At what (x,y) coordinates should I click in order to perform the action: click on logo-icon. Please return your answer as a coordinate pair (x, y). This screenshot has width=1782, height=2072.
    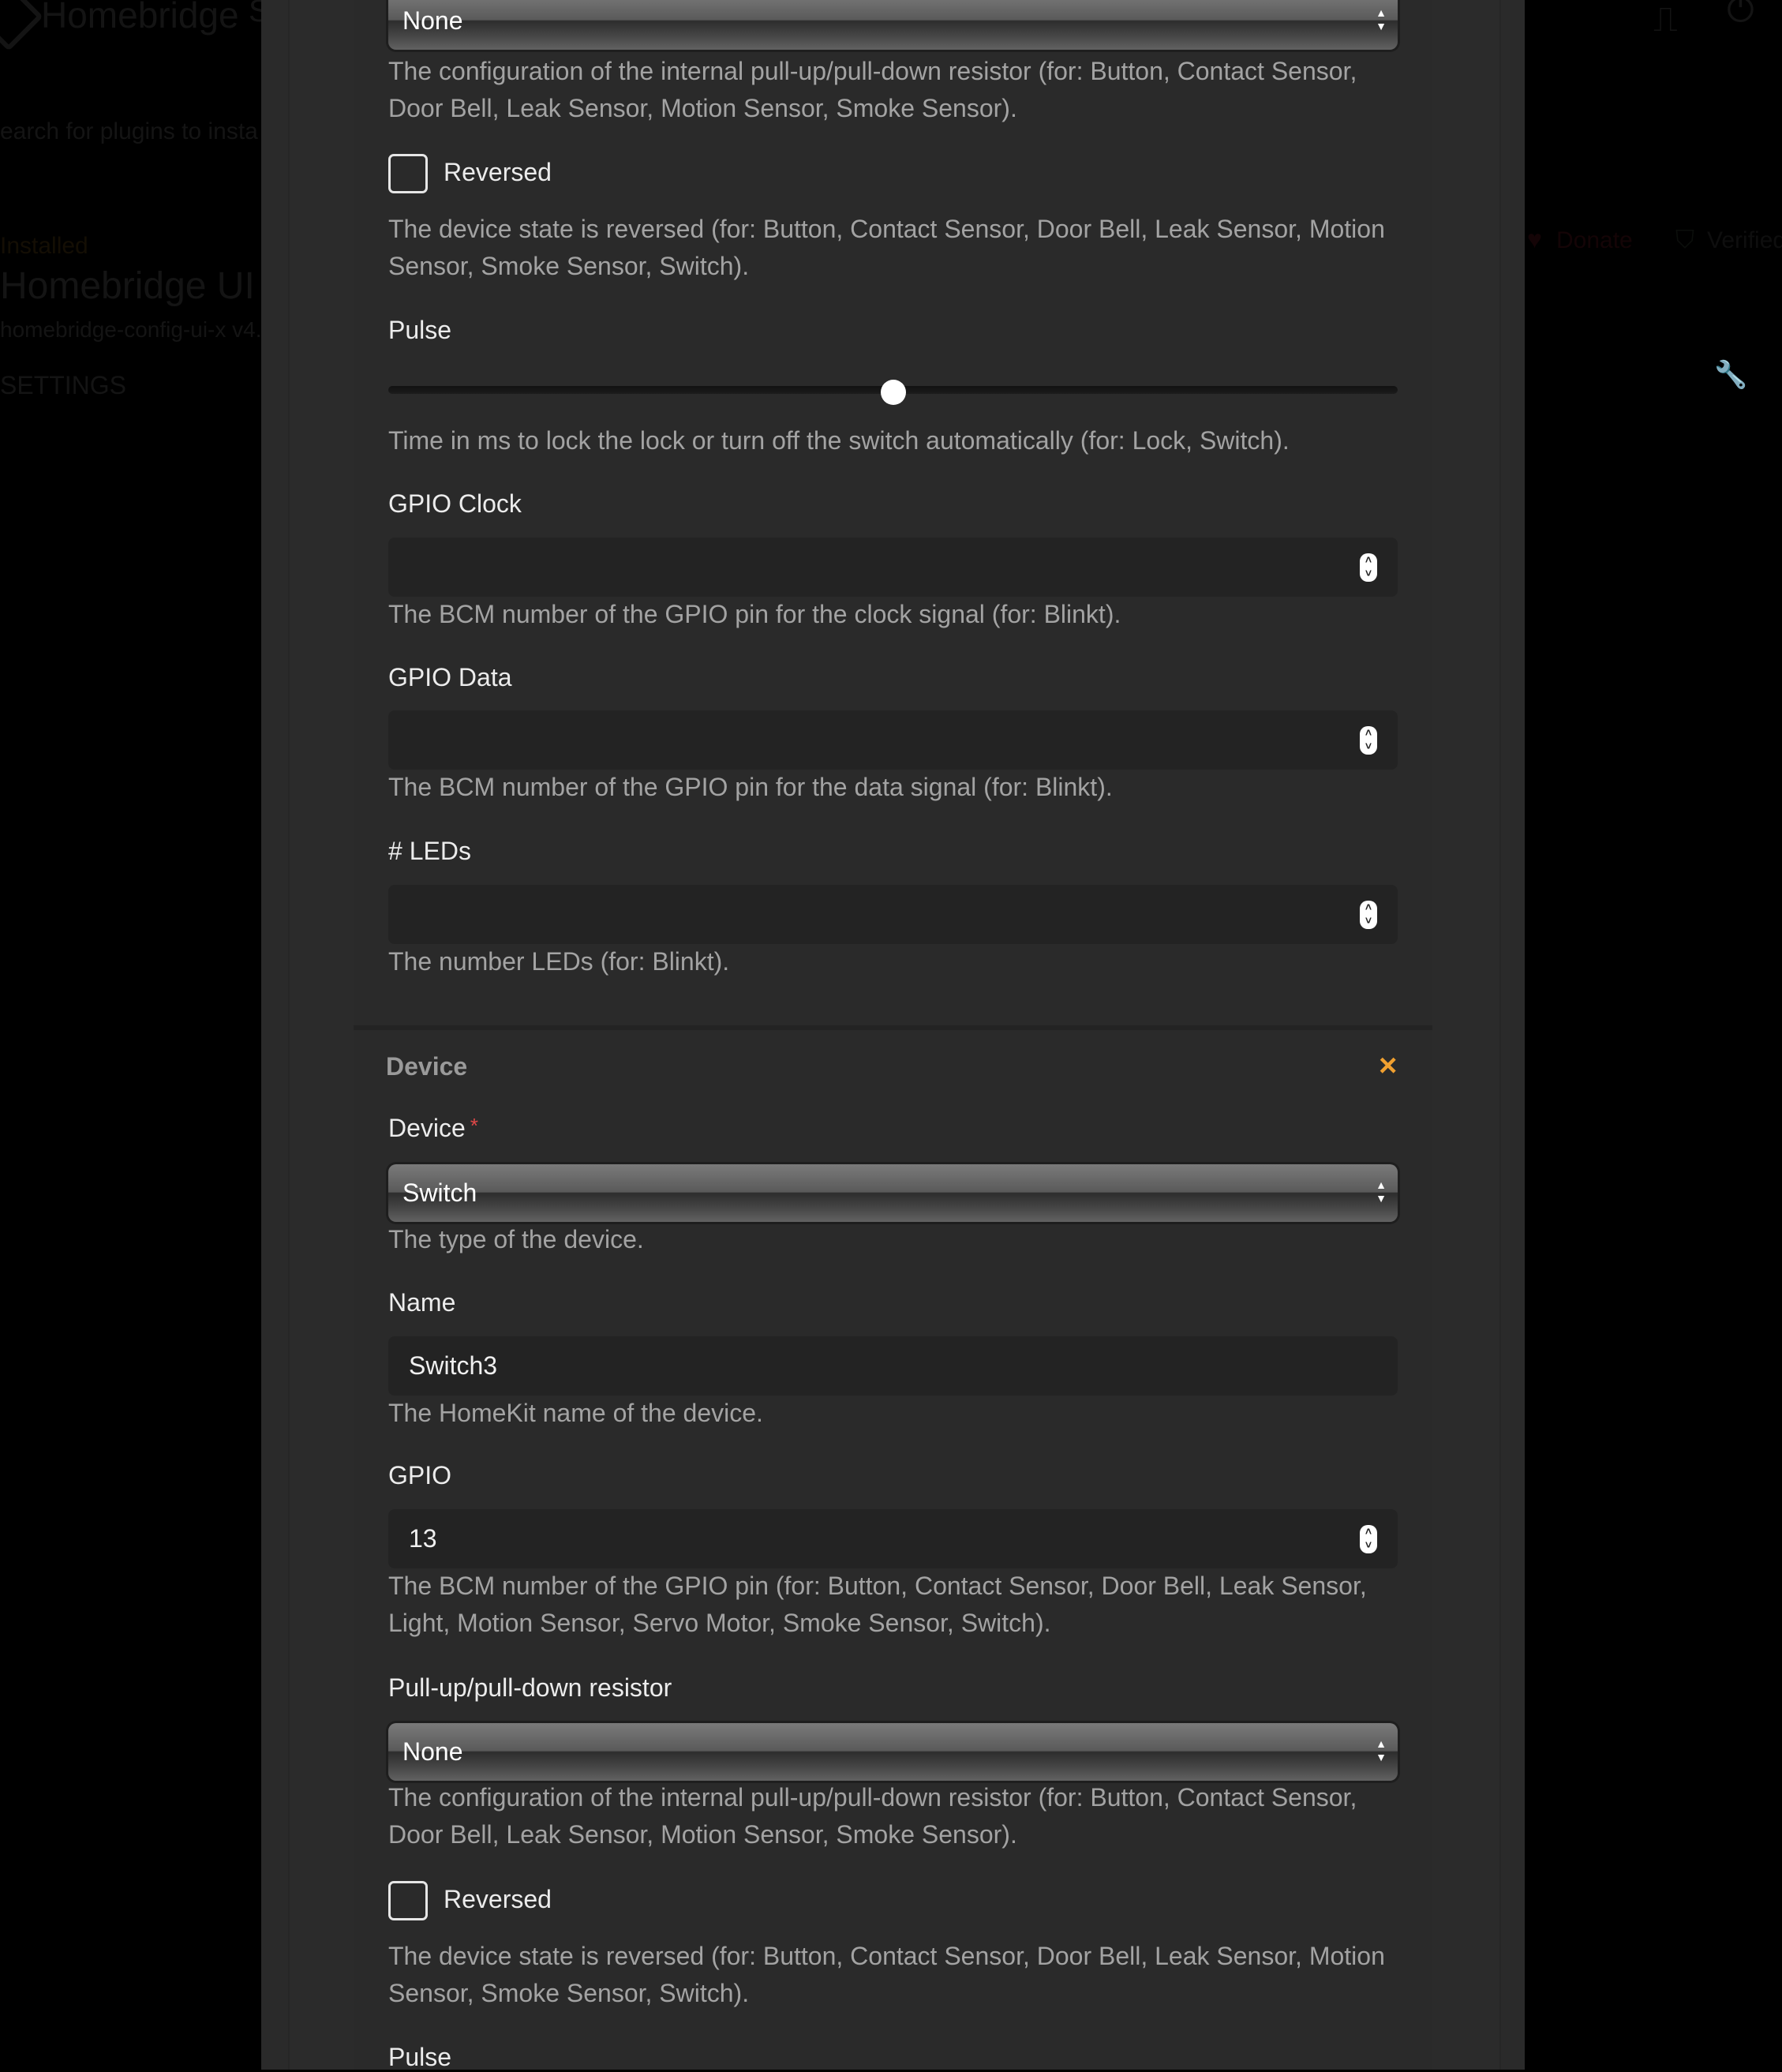
    Looking at the image, I should click on (21, 25).